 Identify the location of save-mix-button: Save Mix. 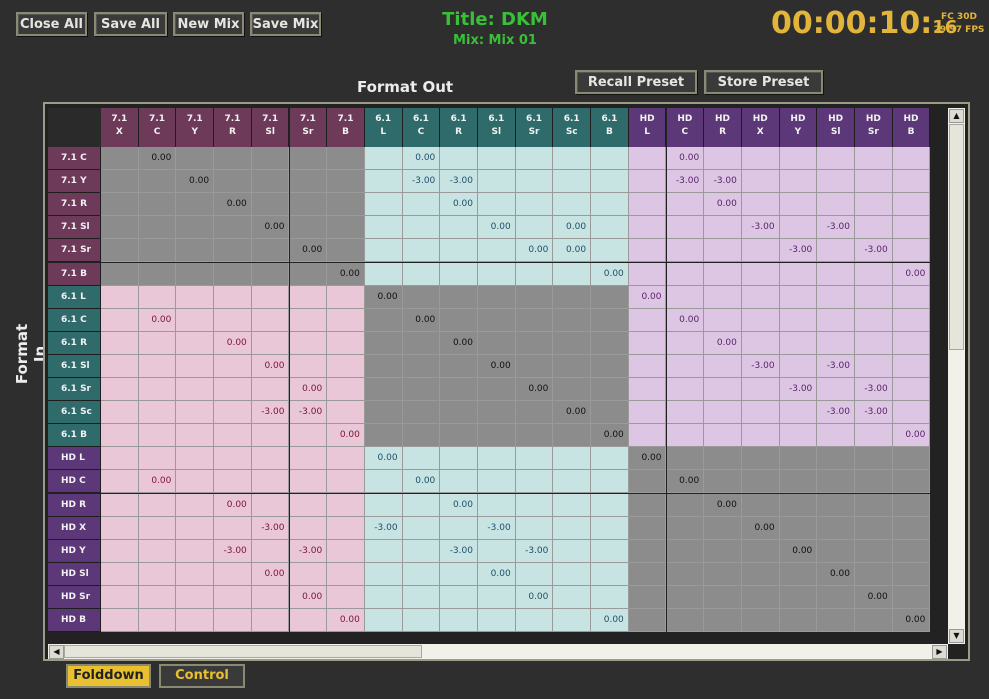
(285, 24).